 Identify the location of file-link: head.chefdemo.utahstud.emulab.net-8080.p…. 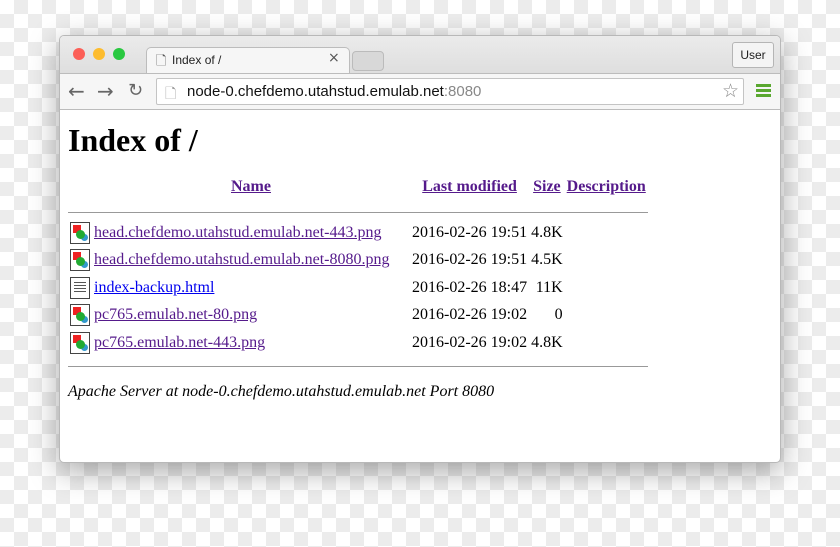
(241, 259).